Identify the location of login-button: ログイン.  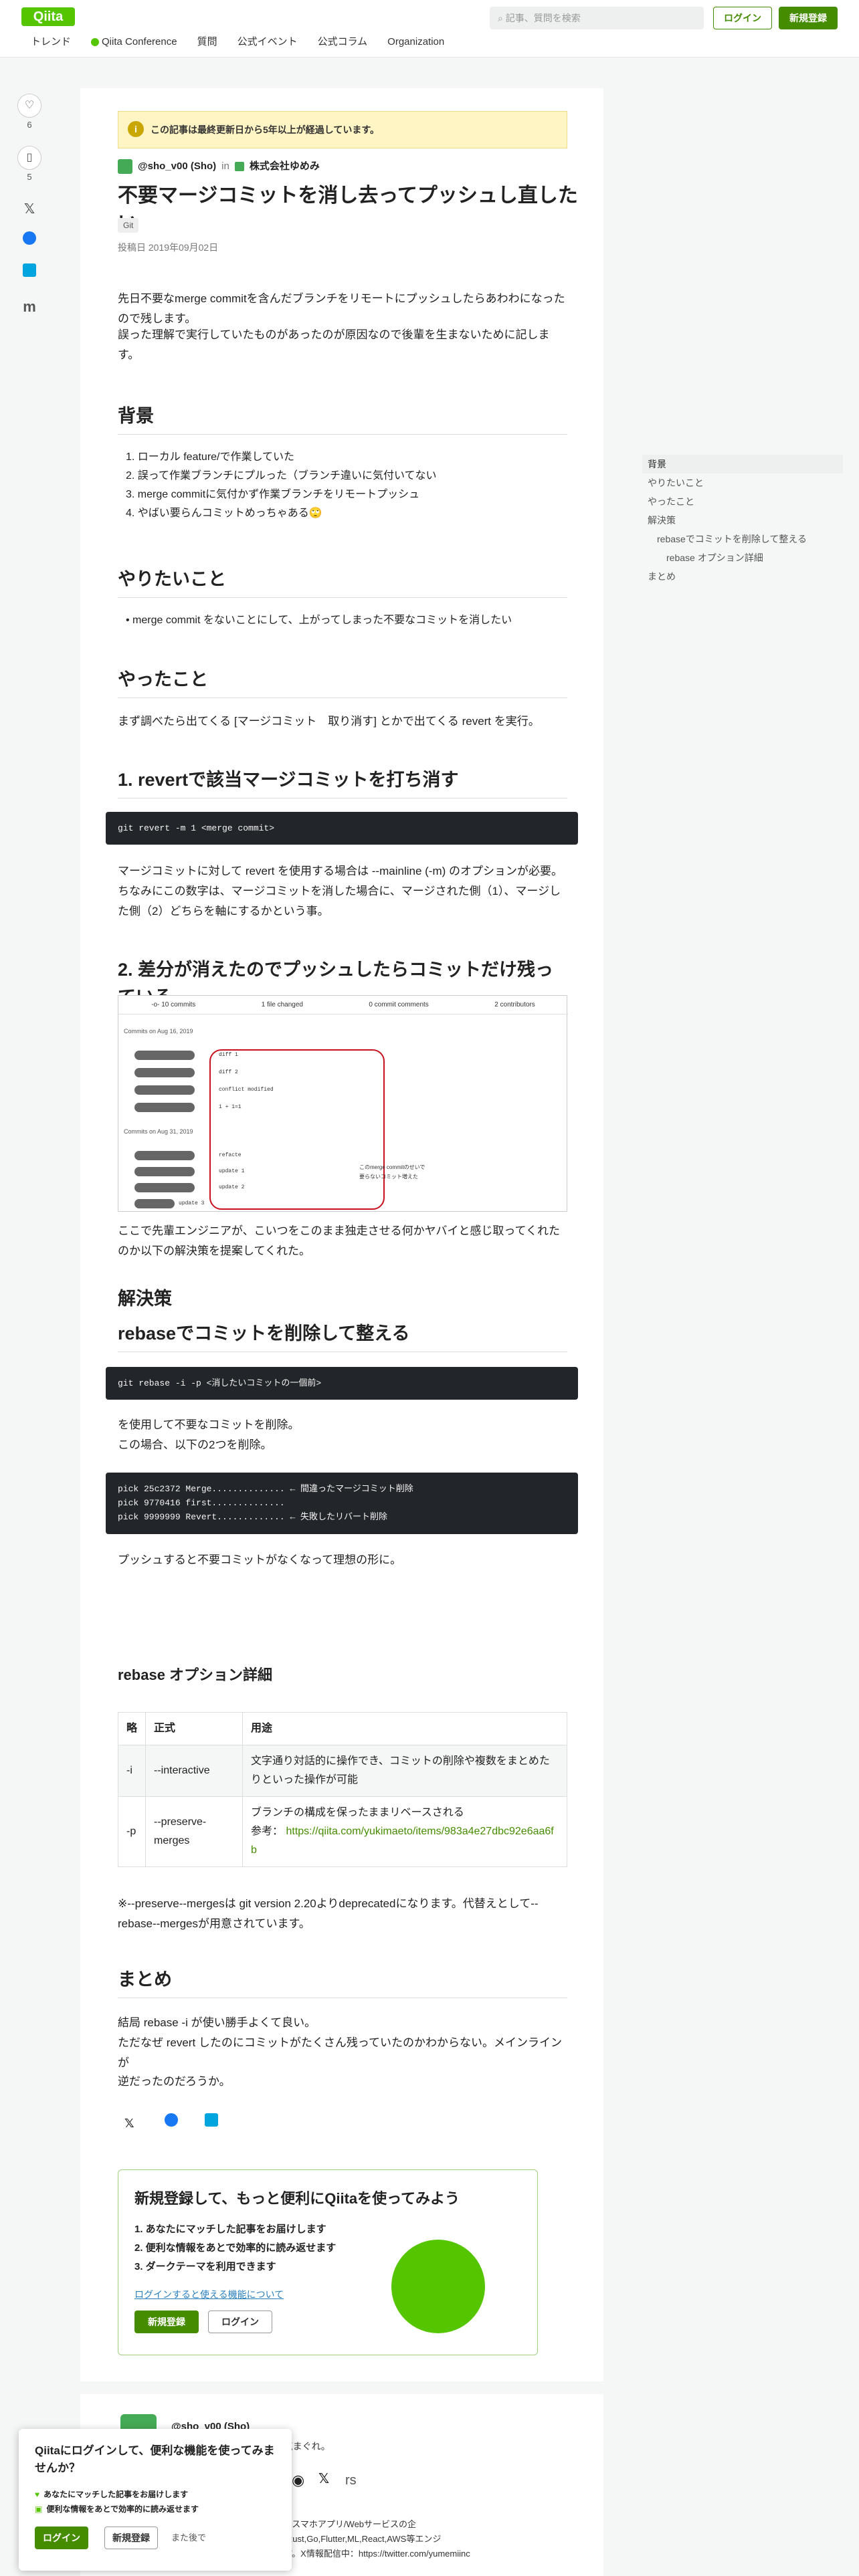
(742, 18).